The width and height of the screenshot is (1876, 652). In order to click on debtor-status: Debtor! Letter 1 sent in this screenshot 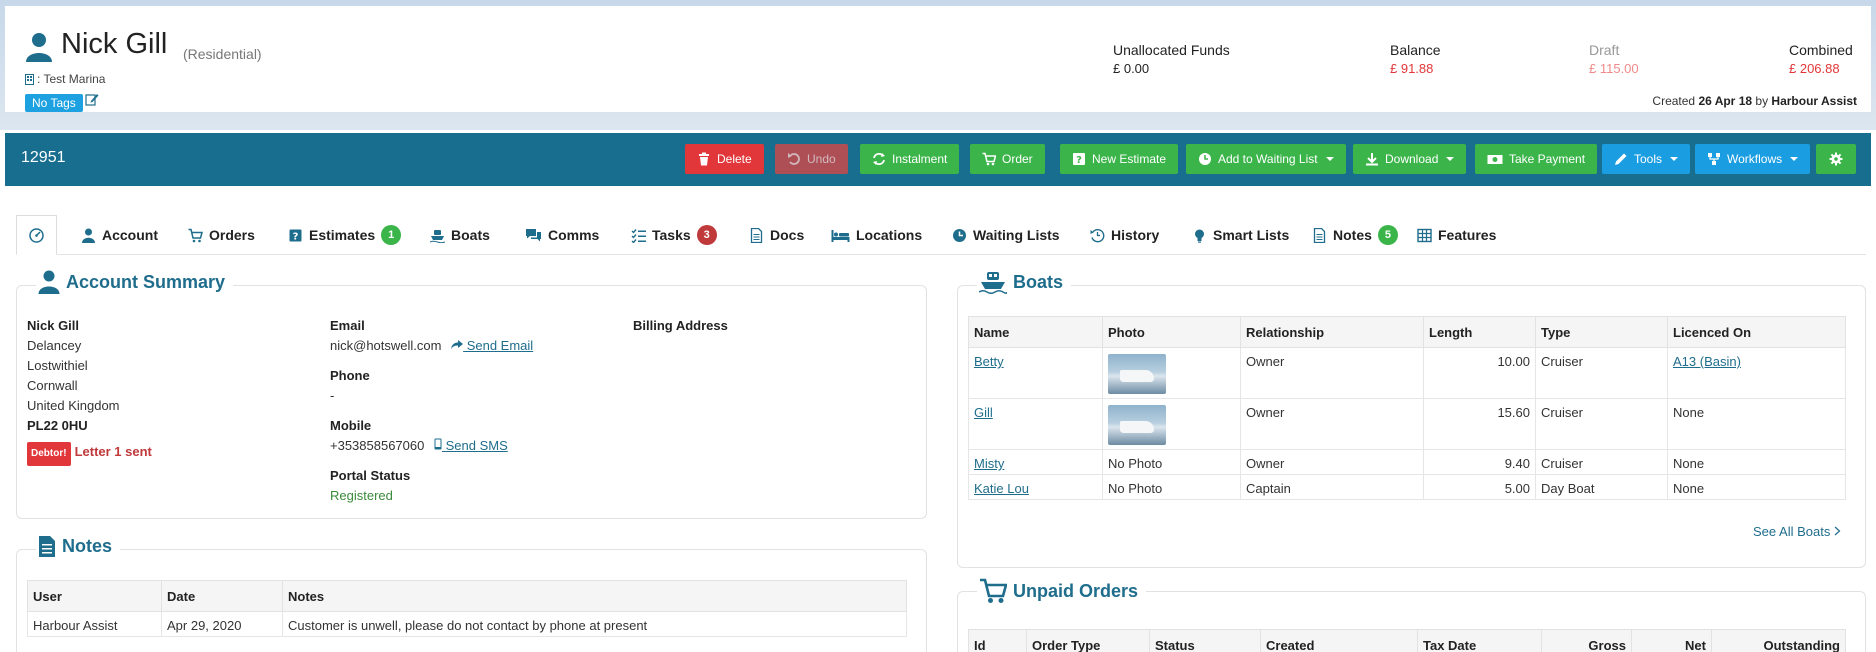, I will do `click(89, 454)`.